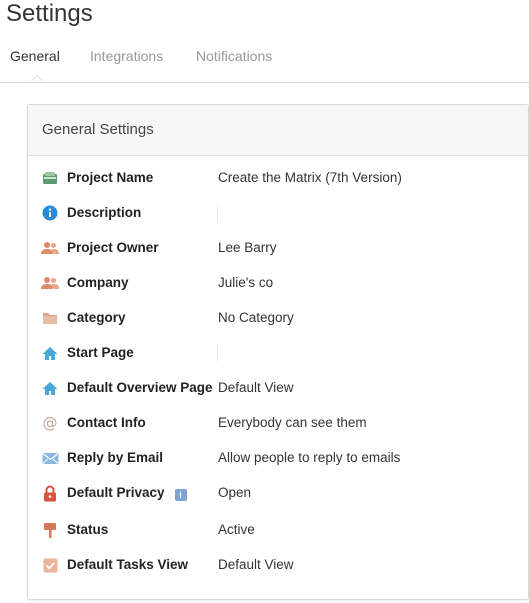  What do you see at coordinates (50, 213) in the screenshot?
I see `info-circle-icon` at bounding box center [50, 213].